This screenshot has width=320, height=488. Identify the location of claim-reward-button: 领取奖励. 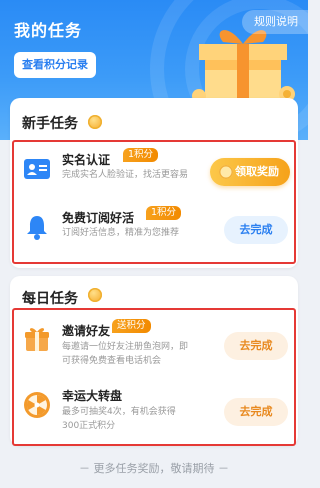
(250, 172).